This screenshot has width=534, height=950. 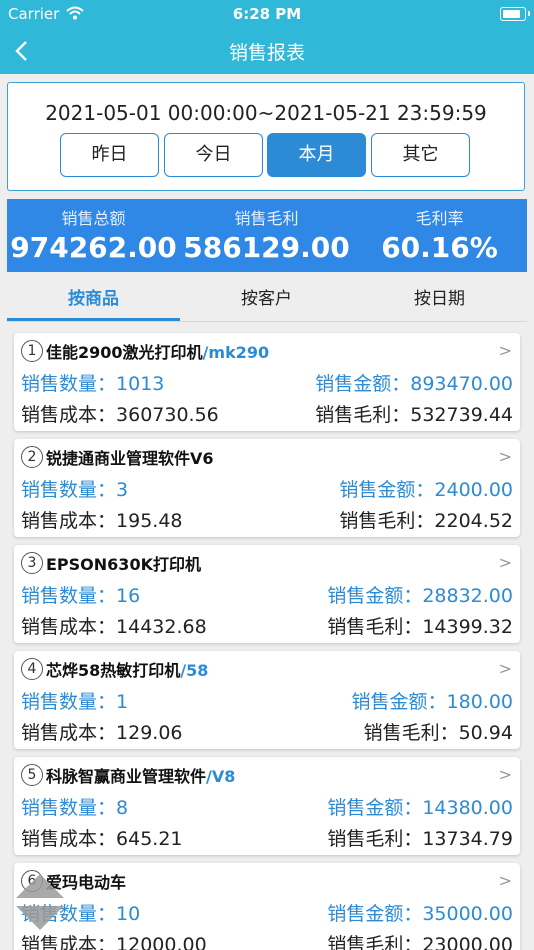 I want to click on item-index: 2, so click(x=32, y=457).